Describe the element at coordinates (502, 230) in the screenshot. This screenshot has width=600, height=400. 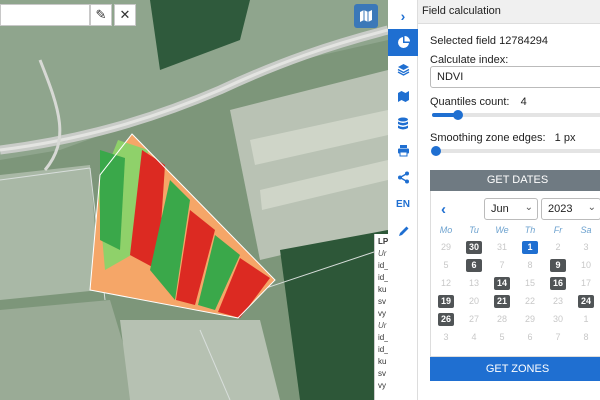
I see `weekday-header: We` at that location.